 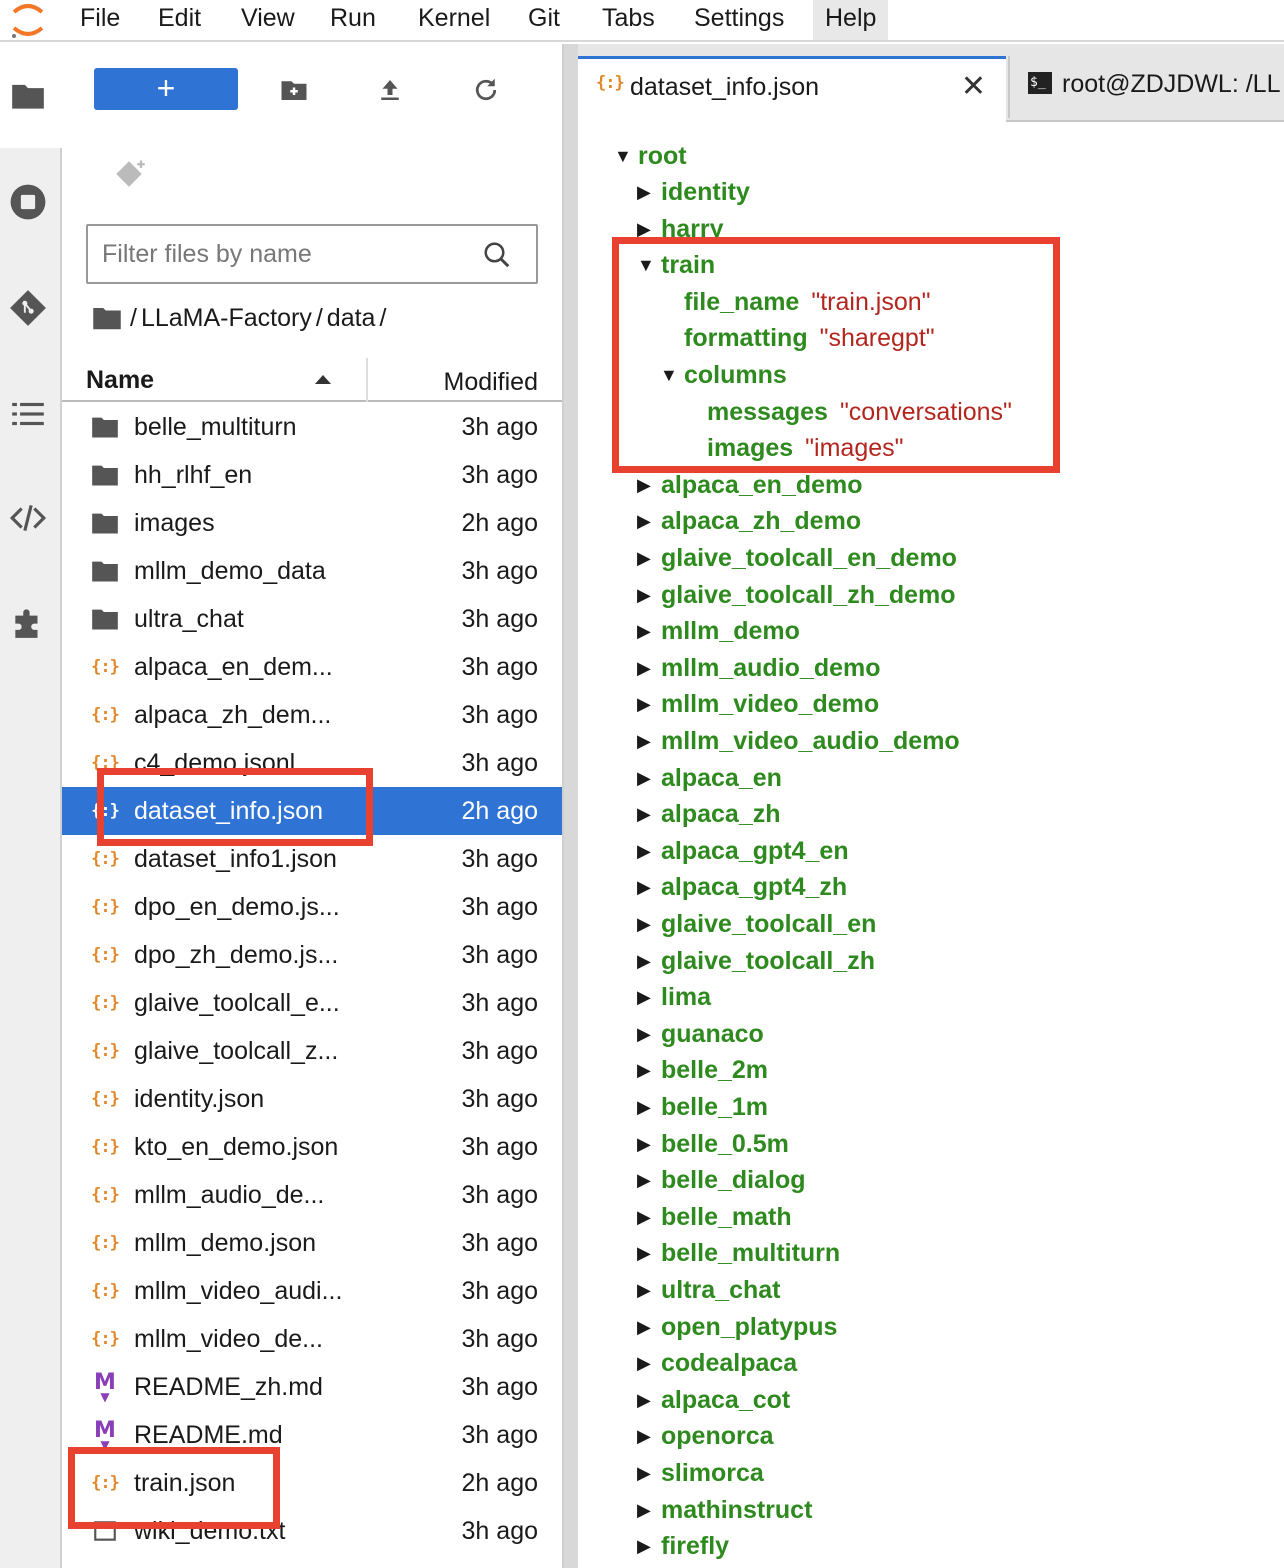 I want to click on json-tree-node: ▶ alpaca_en_demo, so click(x=750, y=485).